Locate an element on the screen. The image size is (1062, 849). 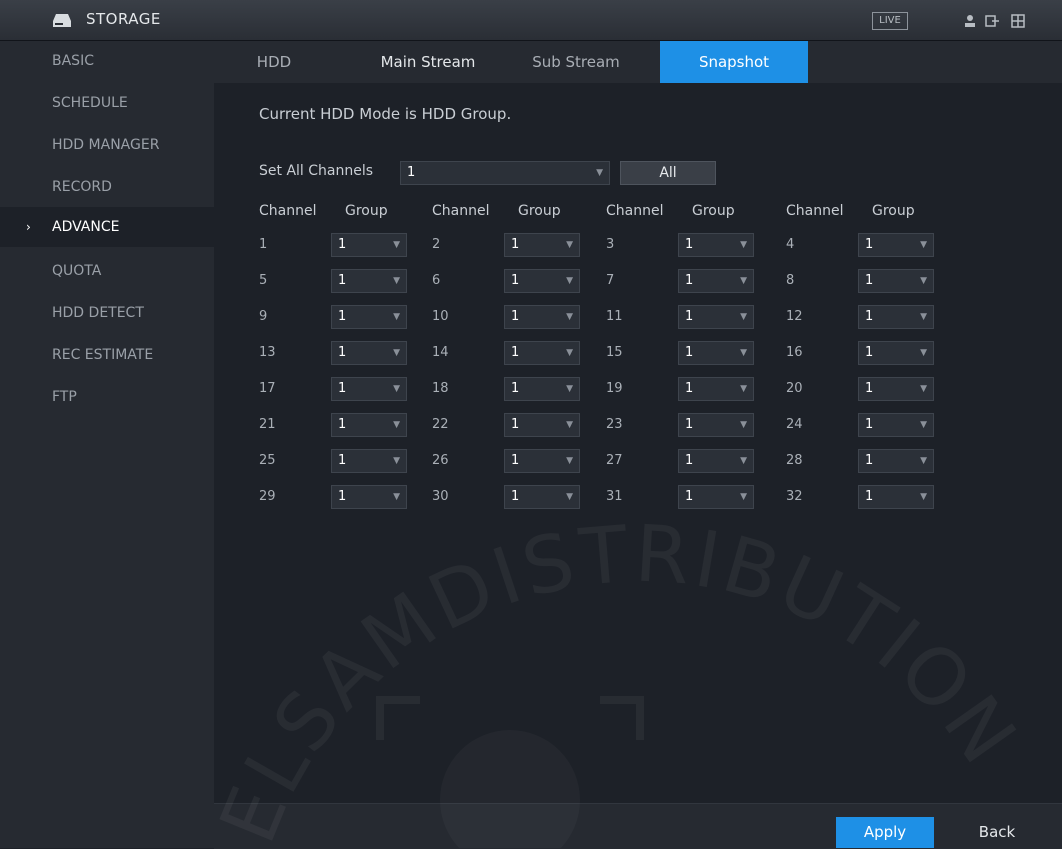
user-icon is located at coordinates (970, 21).